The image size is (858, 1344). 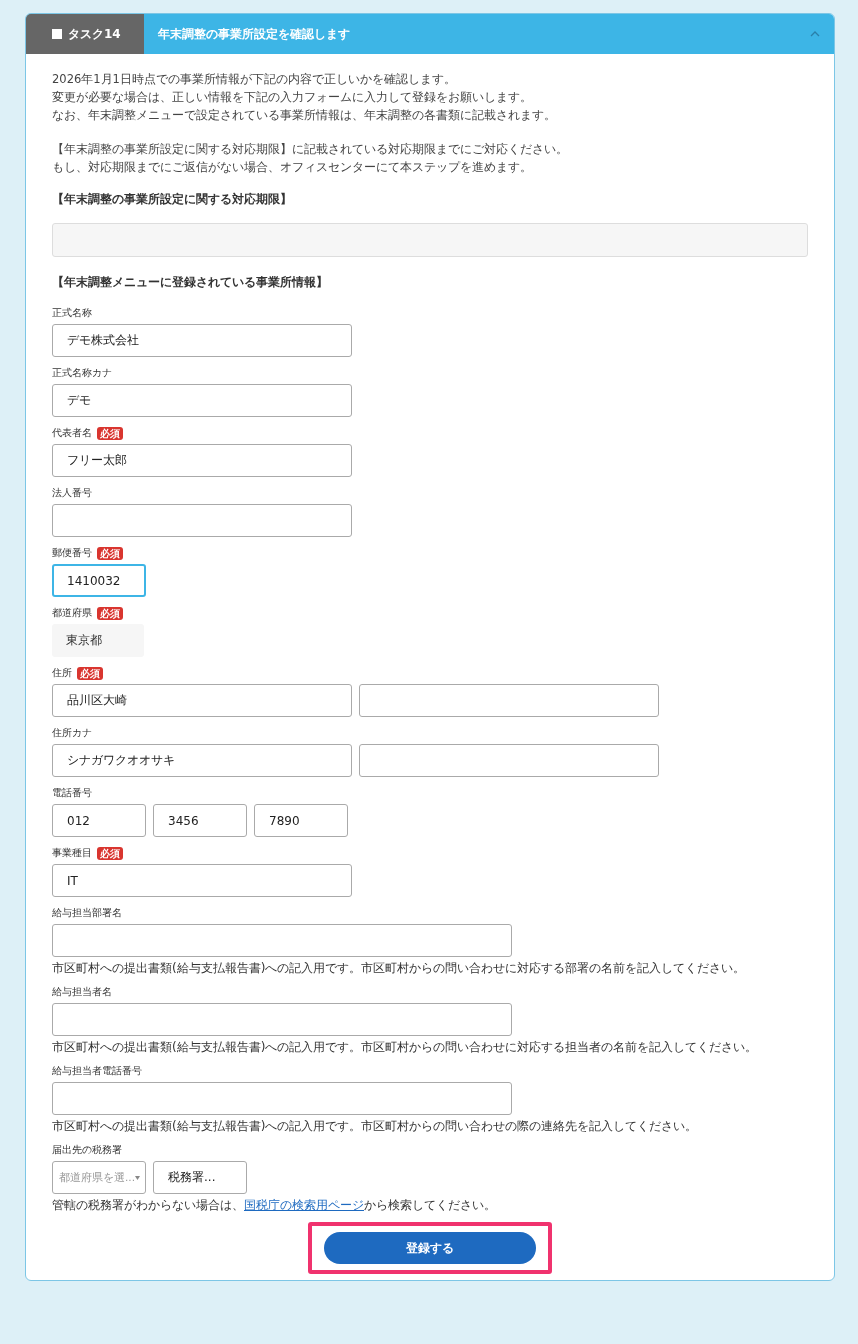 What do you see at coordinates (72, 493) in the screenshot?
I see `field-label: 法人番号` at bounding box center [72, 493].